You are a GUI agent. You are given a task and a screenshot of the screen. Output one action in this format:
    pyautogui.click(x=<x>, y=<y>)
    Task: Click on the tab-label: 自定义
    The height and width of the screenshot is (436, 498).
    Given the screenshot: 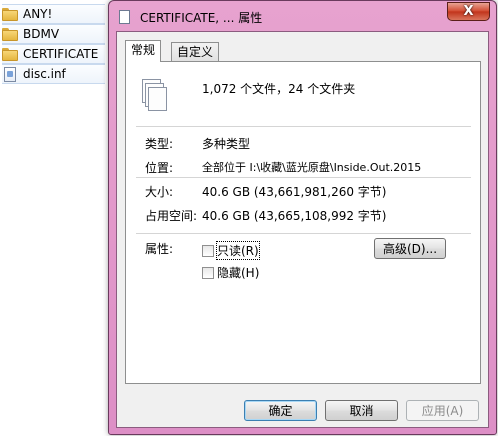 What is the action you would take?
    pyautogui.click(x=195, y=52)
    